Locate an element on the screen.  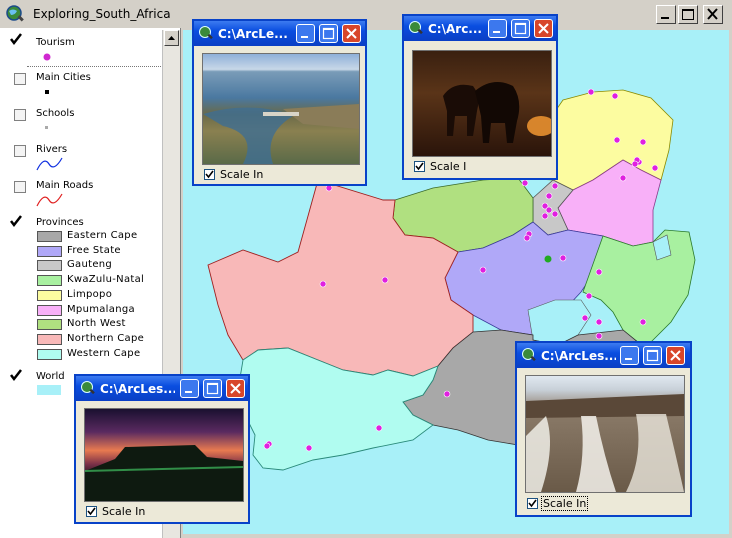
waterfall-photo-art is located at coordinates (605, 443).